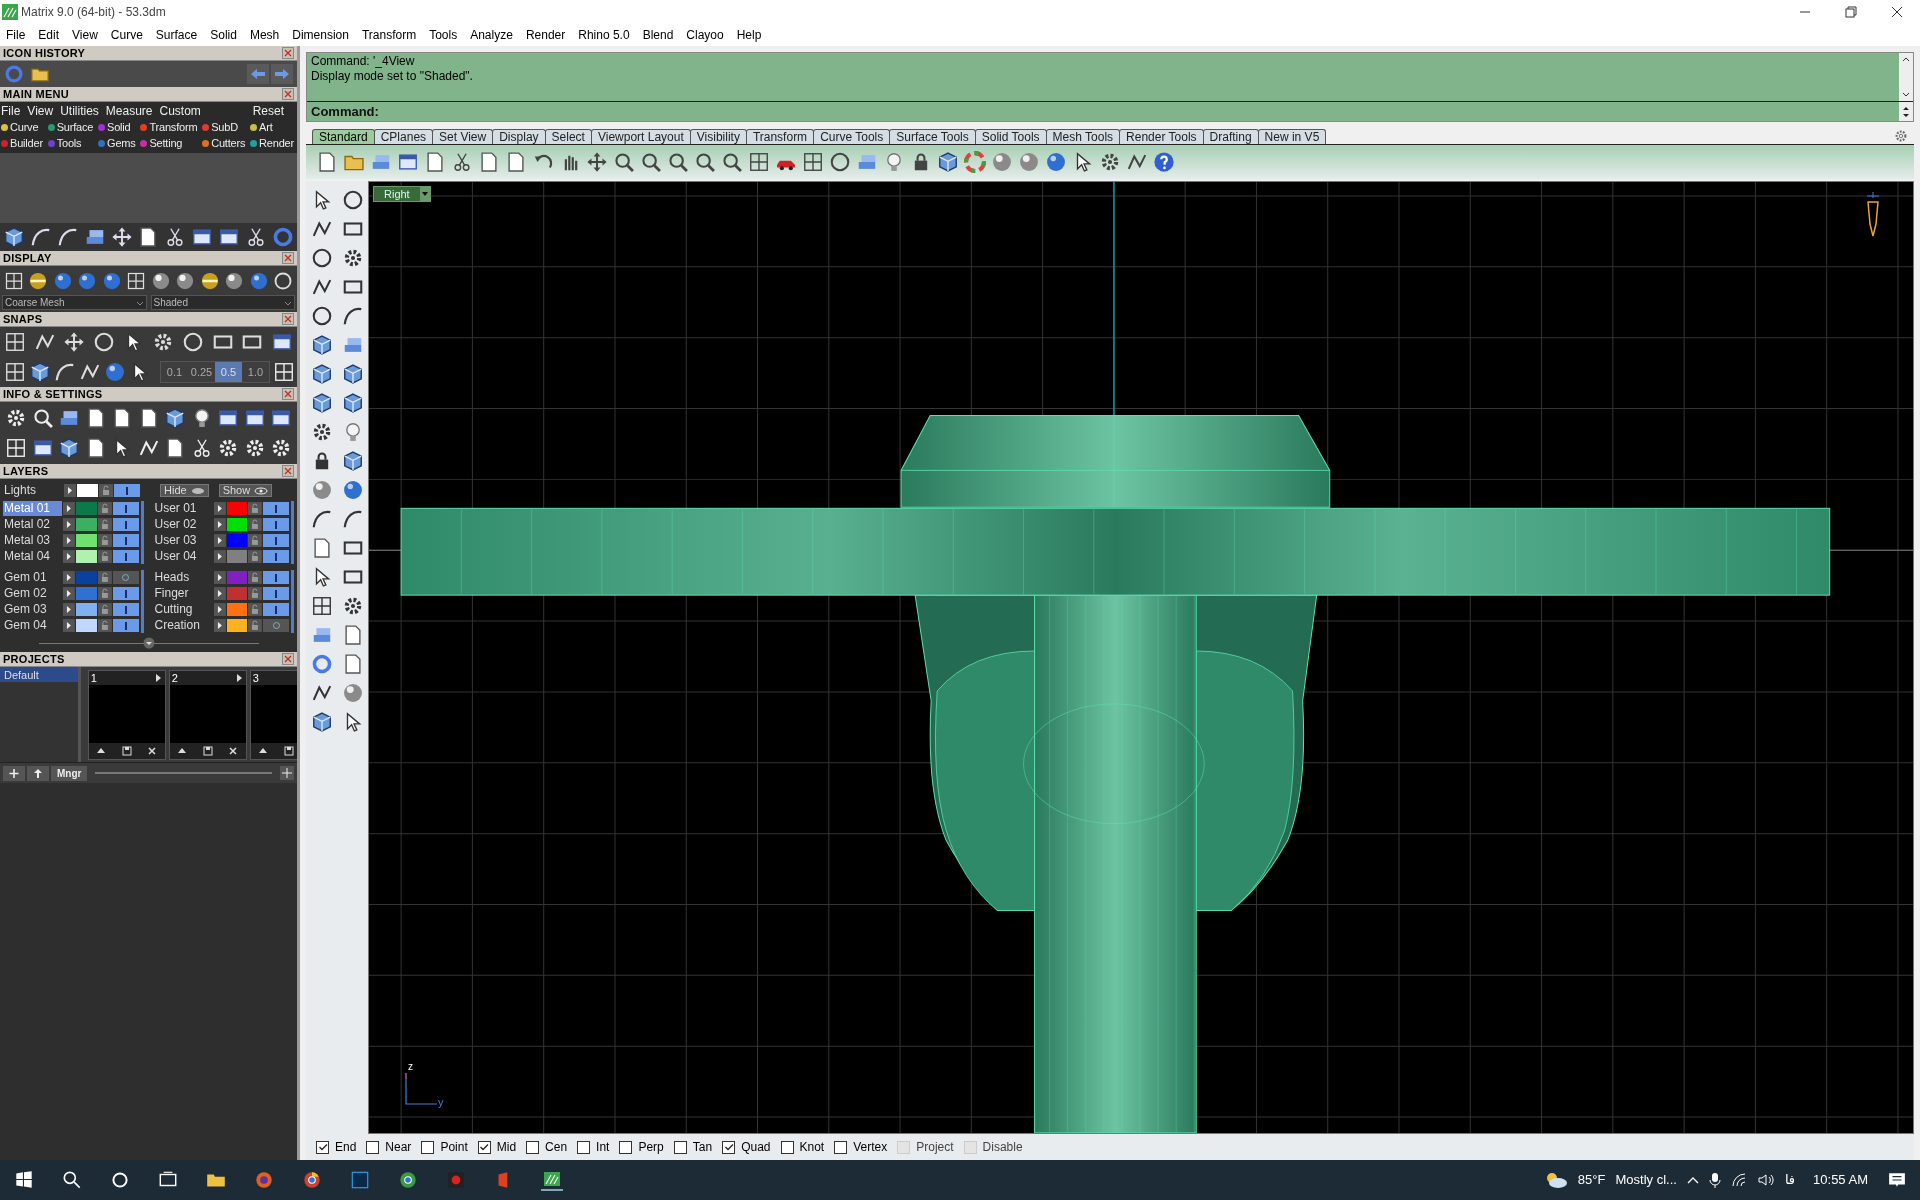  Describe the element at coordinates (33, 577) in the screenshot. I see `layer-name: Gem 01` at that location.